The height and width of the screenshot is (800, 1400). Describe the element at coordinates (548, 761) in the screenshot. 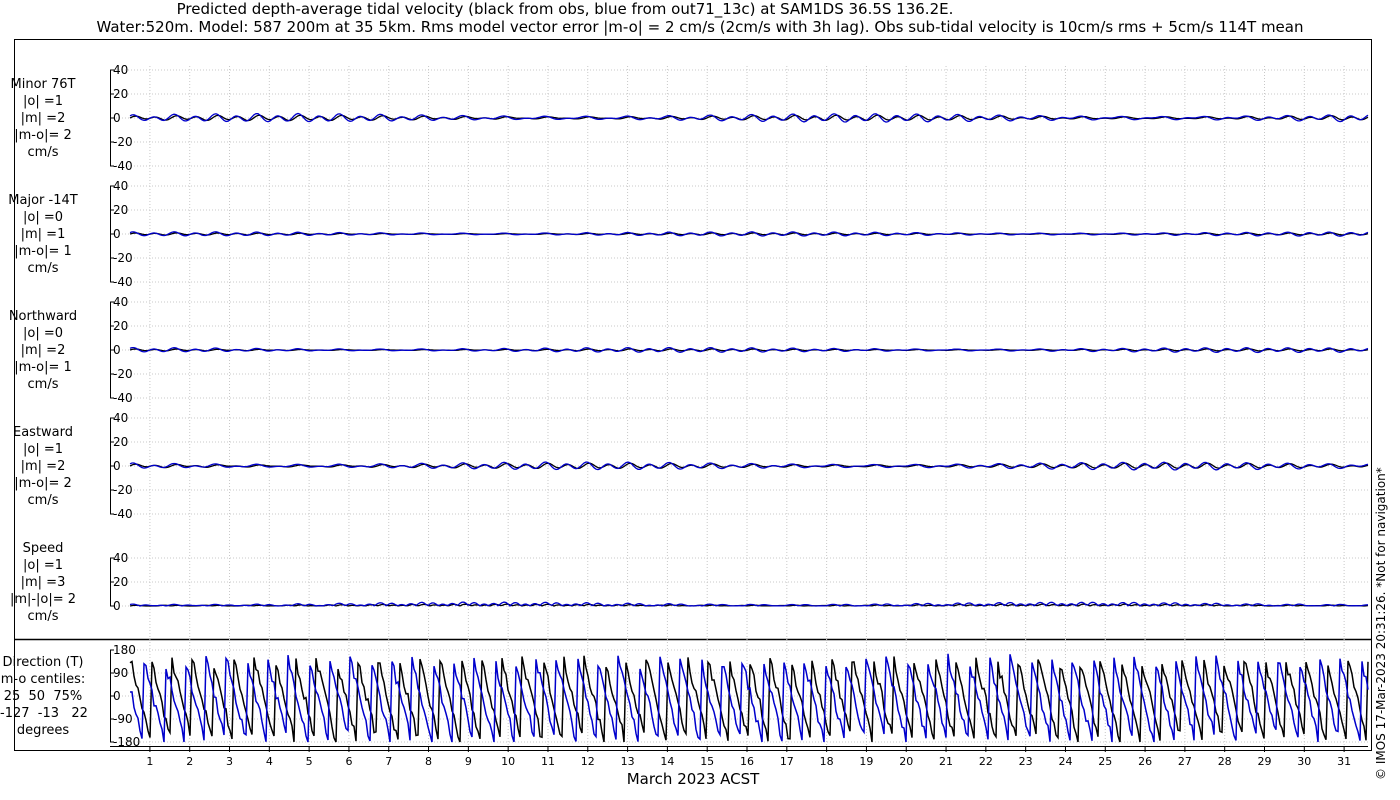

I see `x-tick-label: 11` at that location.